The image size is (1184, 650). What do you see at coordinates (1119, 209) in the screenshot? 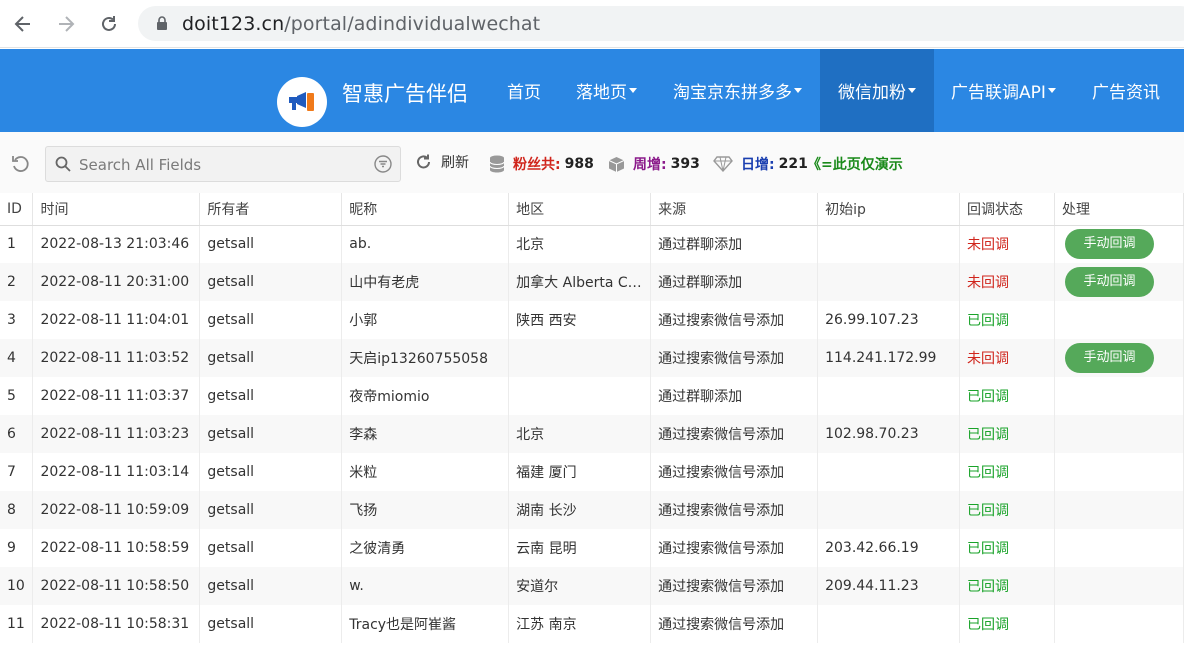
I see `column-header: 处理` at bounding box center [1119, 209].